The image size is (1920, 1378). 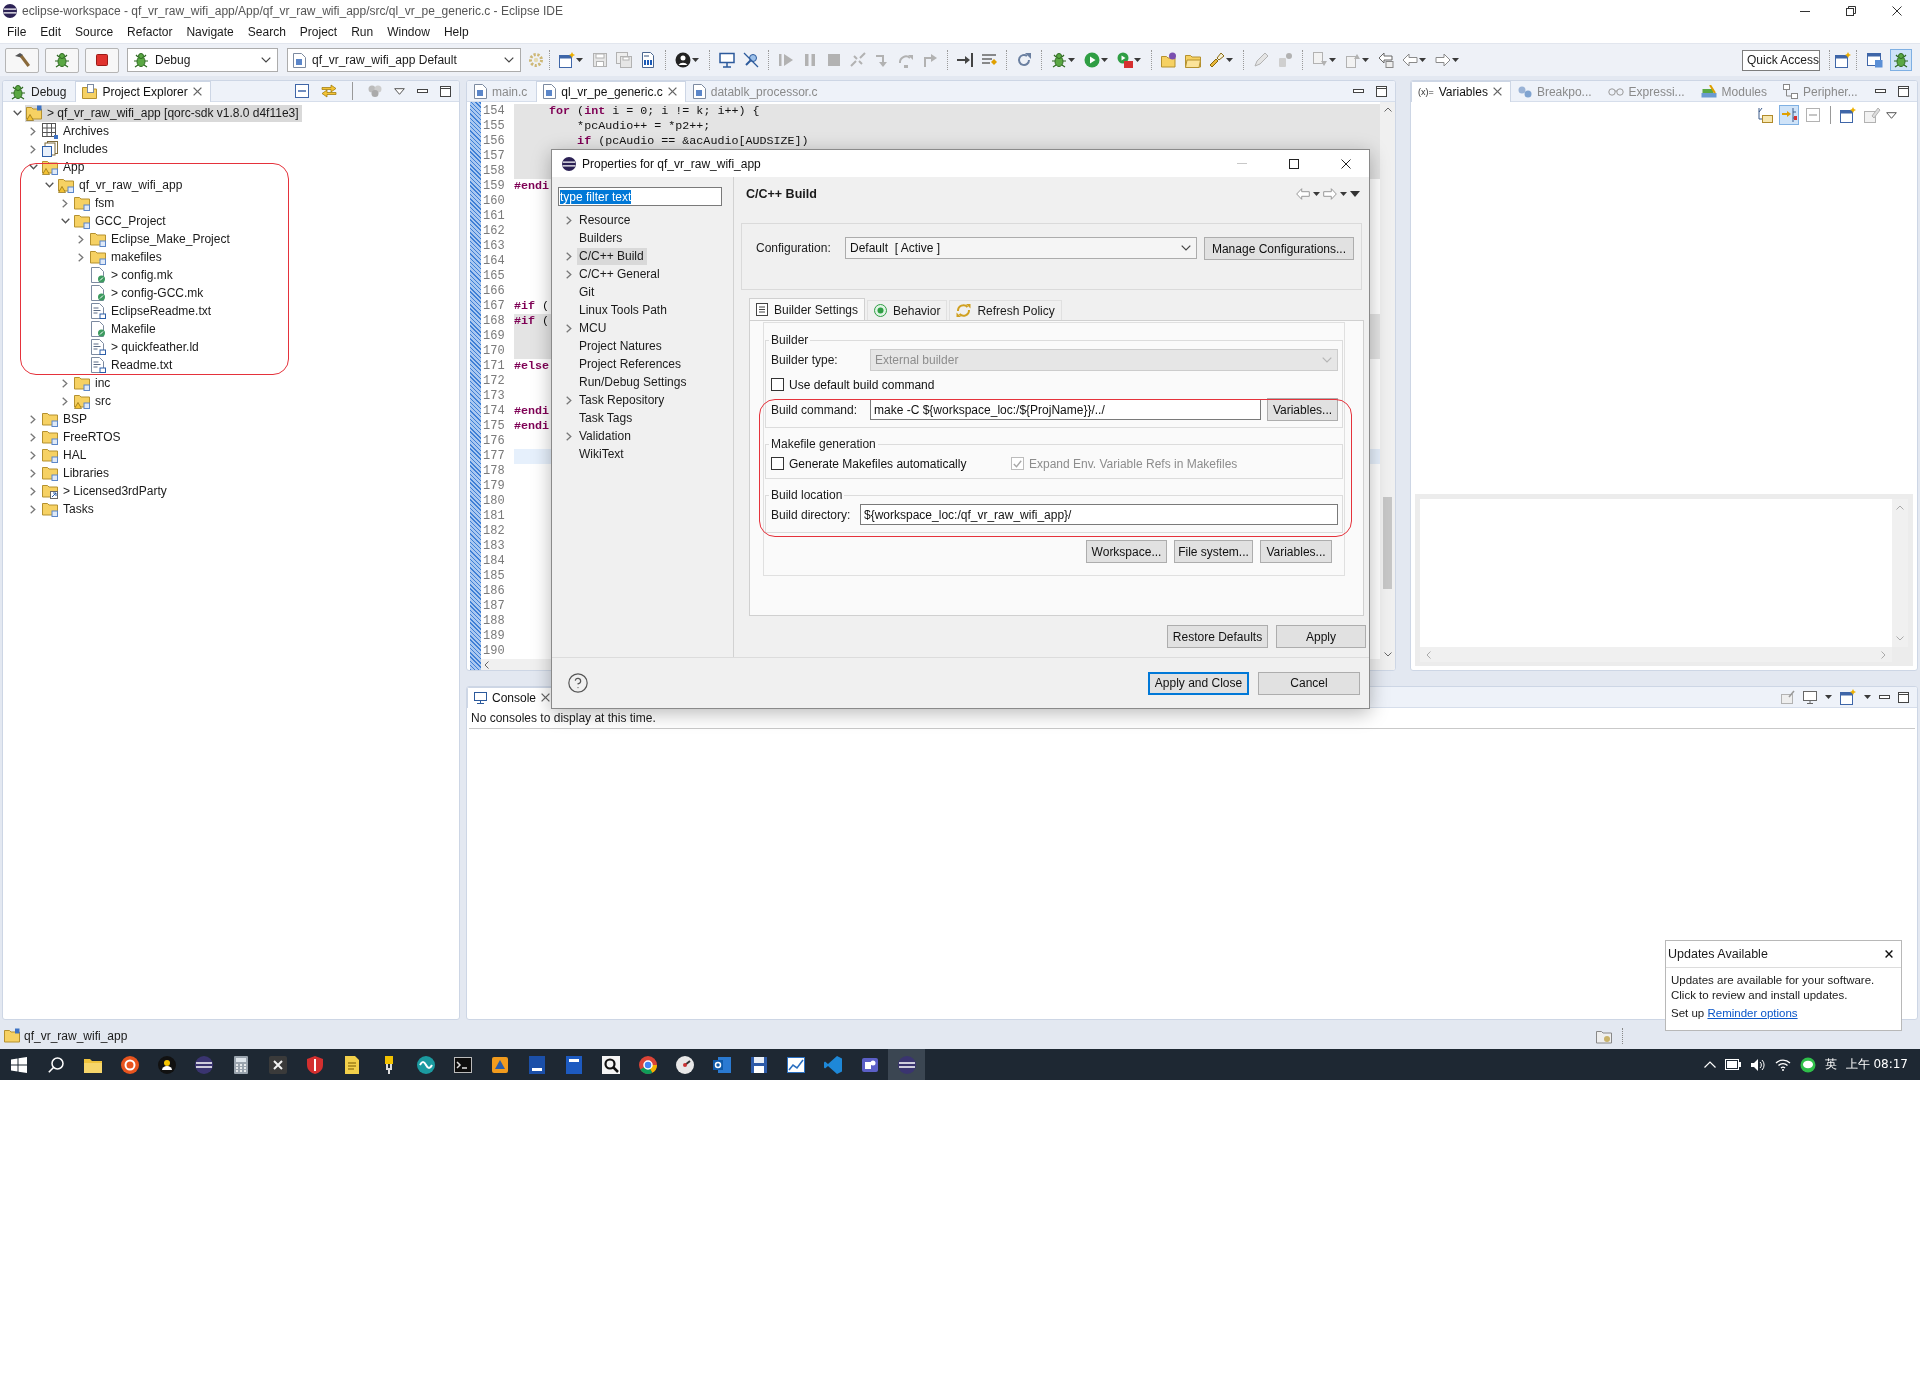 What do you see at coordinates (121, 221) in the screenshot?
I see `tree-item: GCC_Project` at bounding box center [121, 221].